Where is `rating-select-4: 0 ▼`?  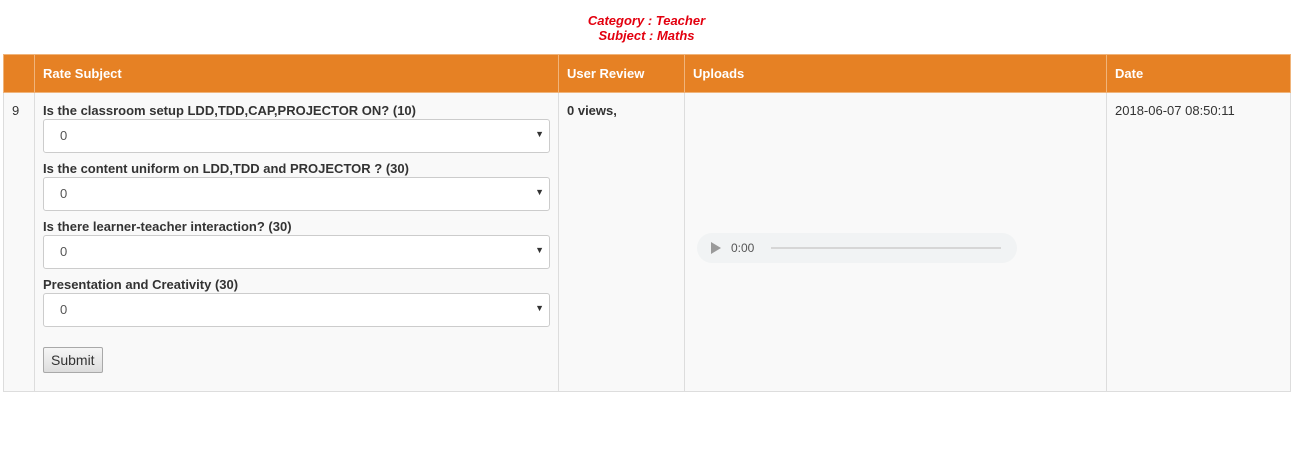
rating-select-4: 0 ▼ is located at coordinates (296, 310).